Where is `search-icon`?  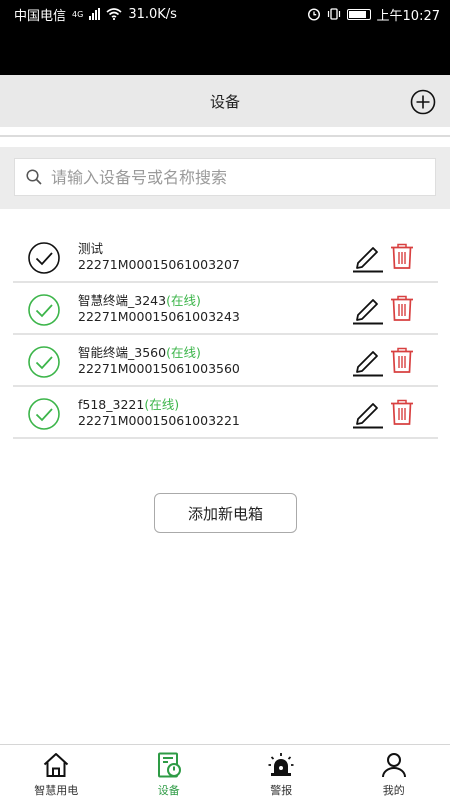
search-icon is located at coordinates (34, 177).